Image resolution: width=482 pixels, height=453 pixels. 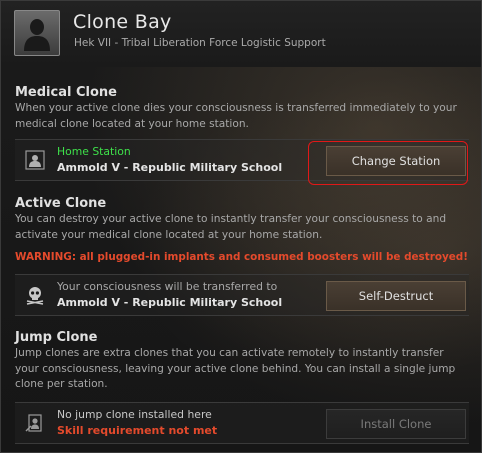 I want to click on skull-icon, so click(x=35, y=295).